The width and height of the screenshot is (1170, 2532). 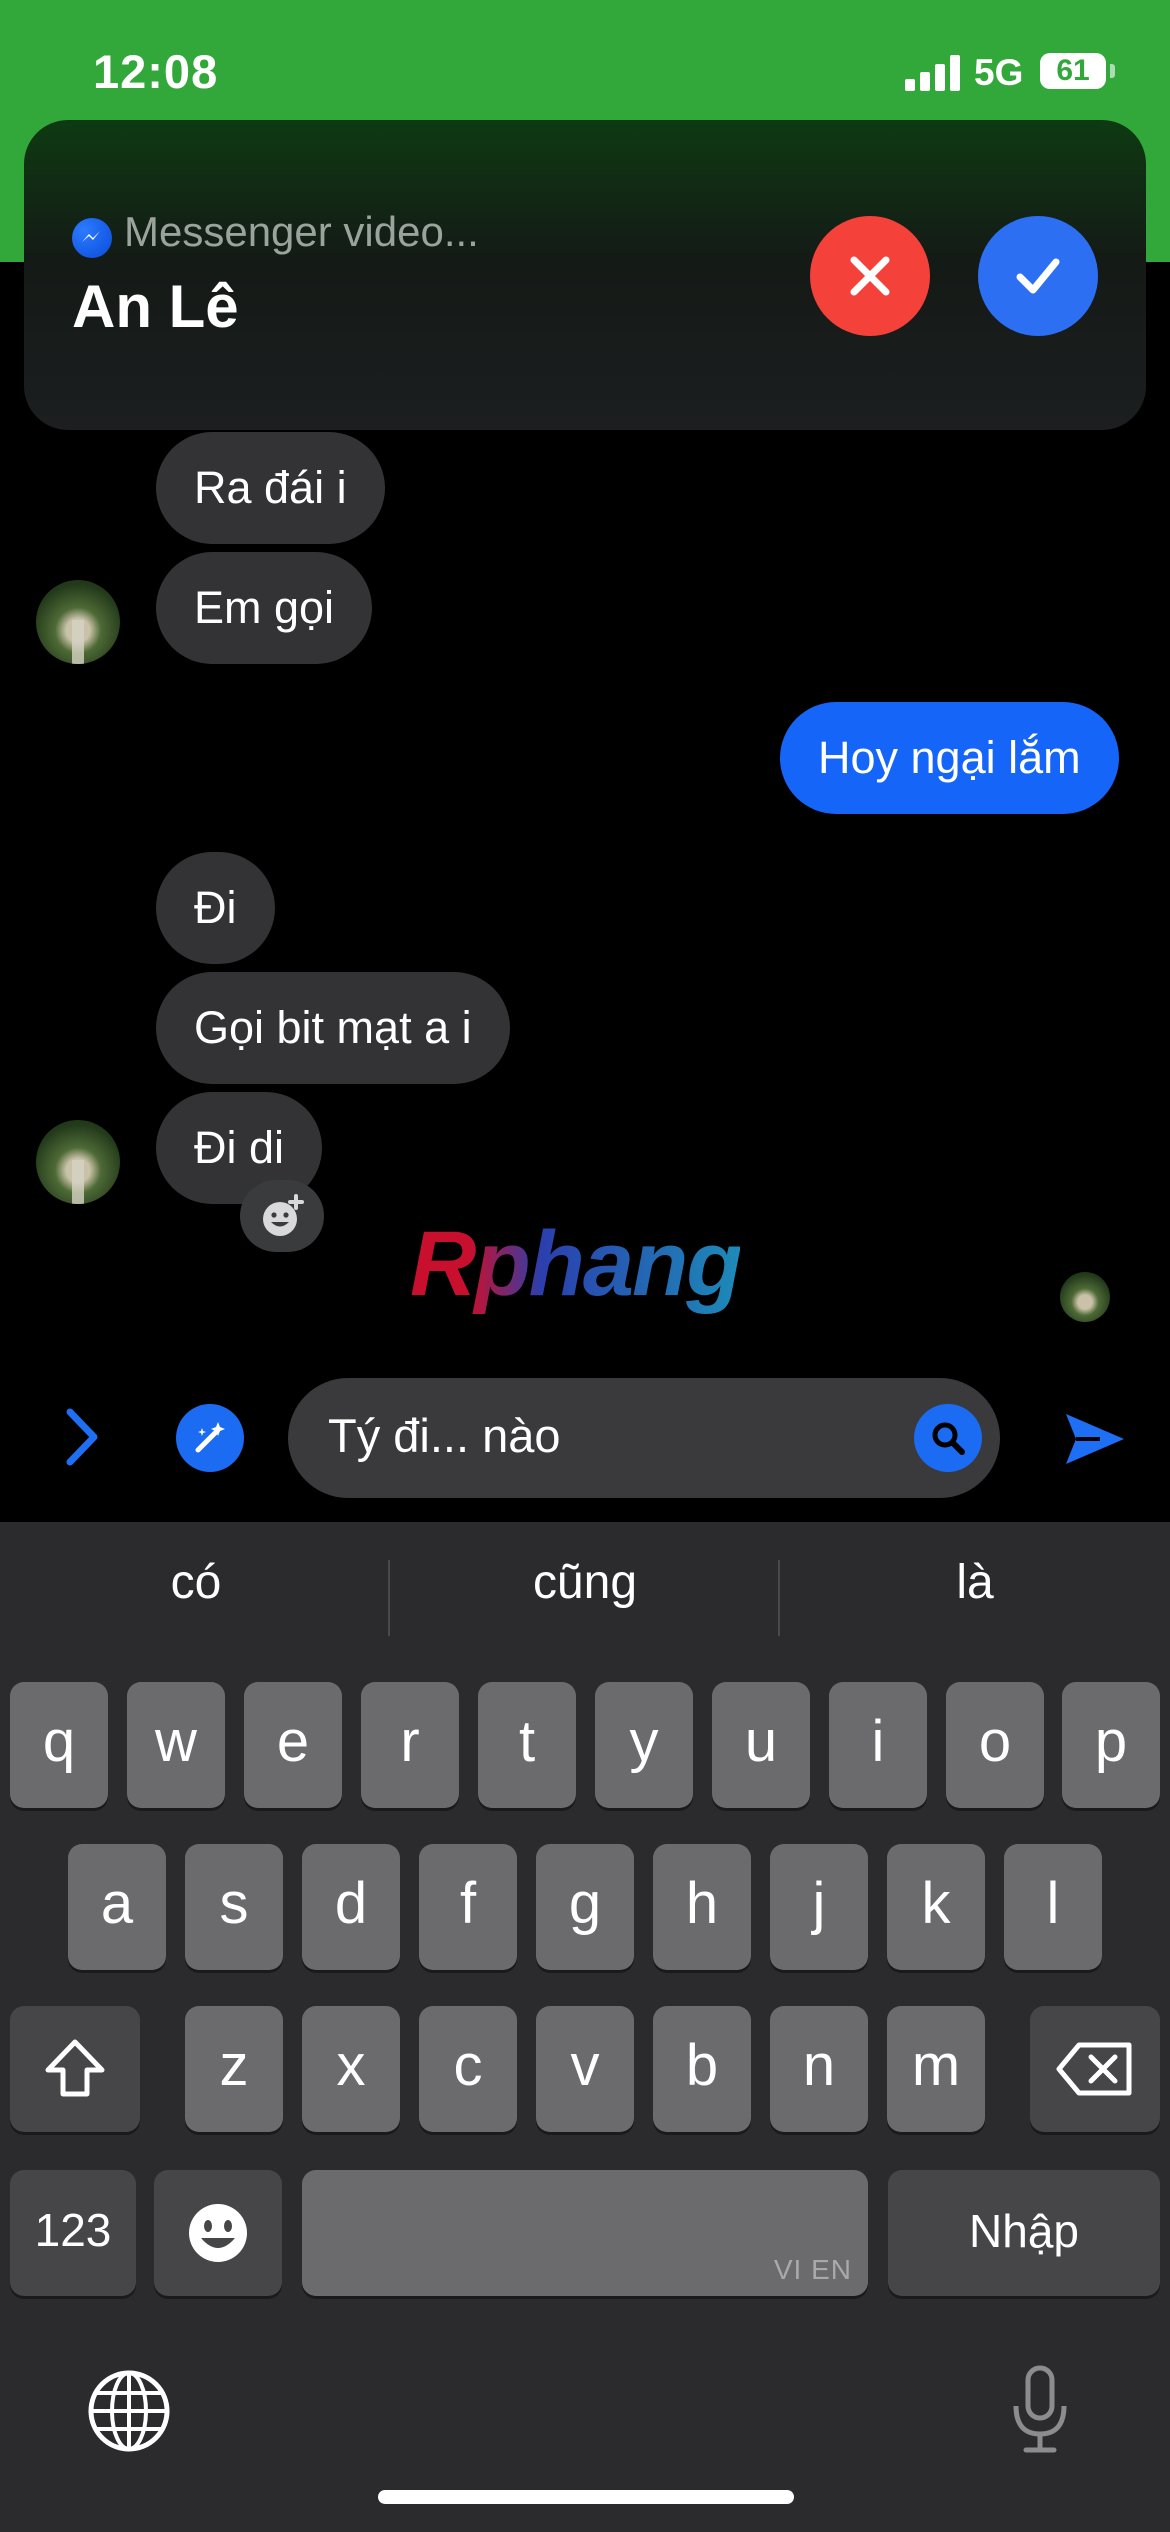 What do you see at coordinates (576, 1264) in the screenshot?
I see `watermark-logo: Rphang` at bounding box center [576, 1264].